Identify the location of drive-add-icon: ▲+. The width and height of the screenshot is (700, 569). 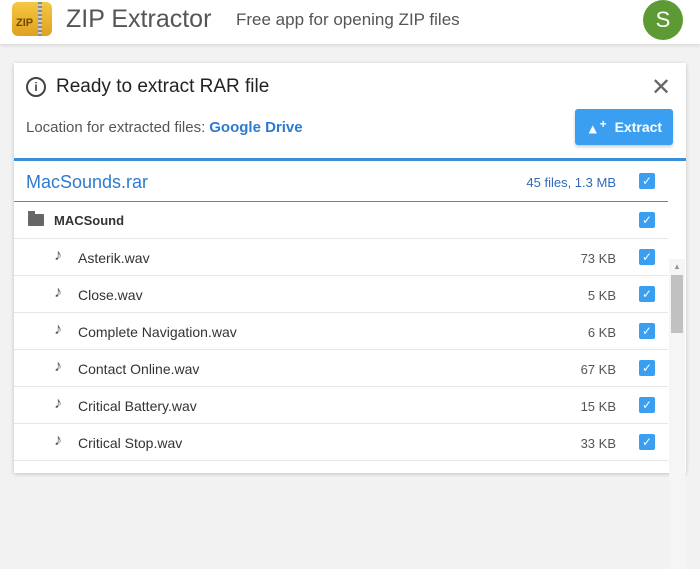
(596, 127).